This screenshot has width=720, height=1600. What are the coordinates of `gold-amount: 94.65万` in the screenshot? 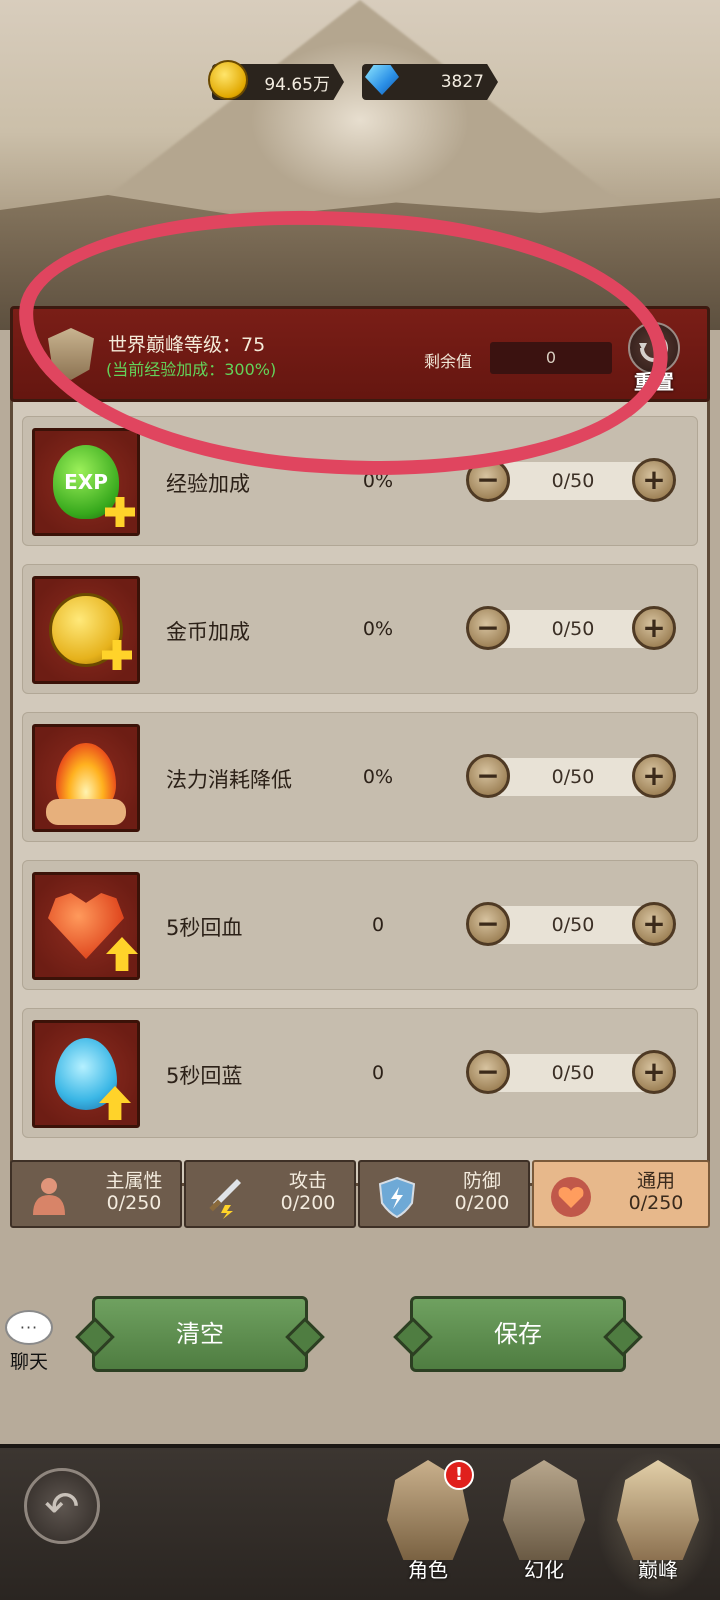 It's located at (297, 84).